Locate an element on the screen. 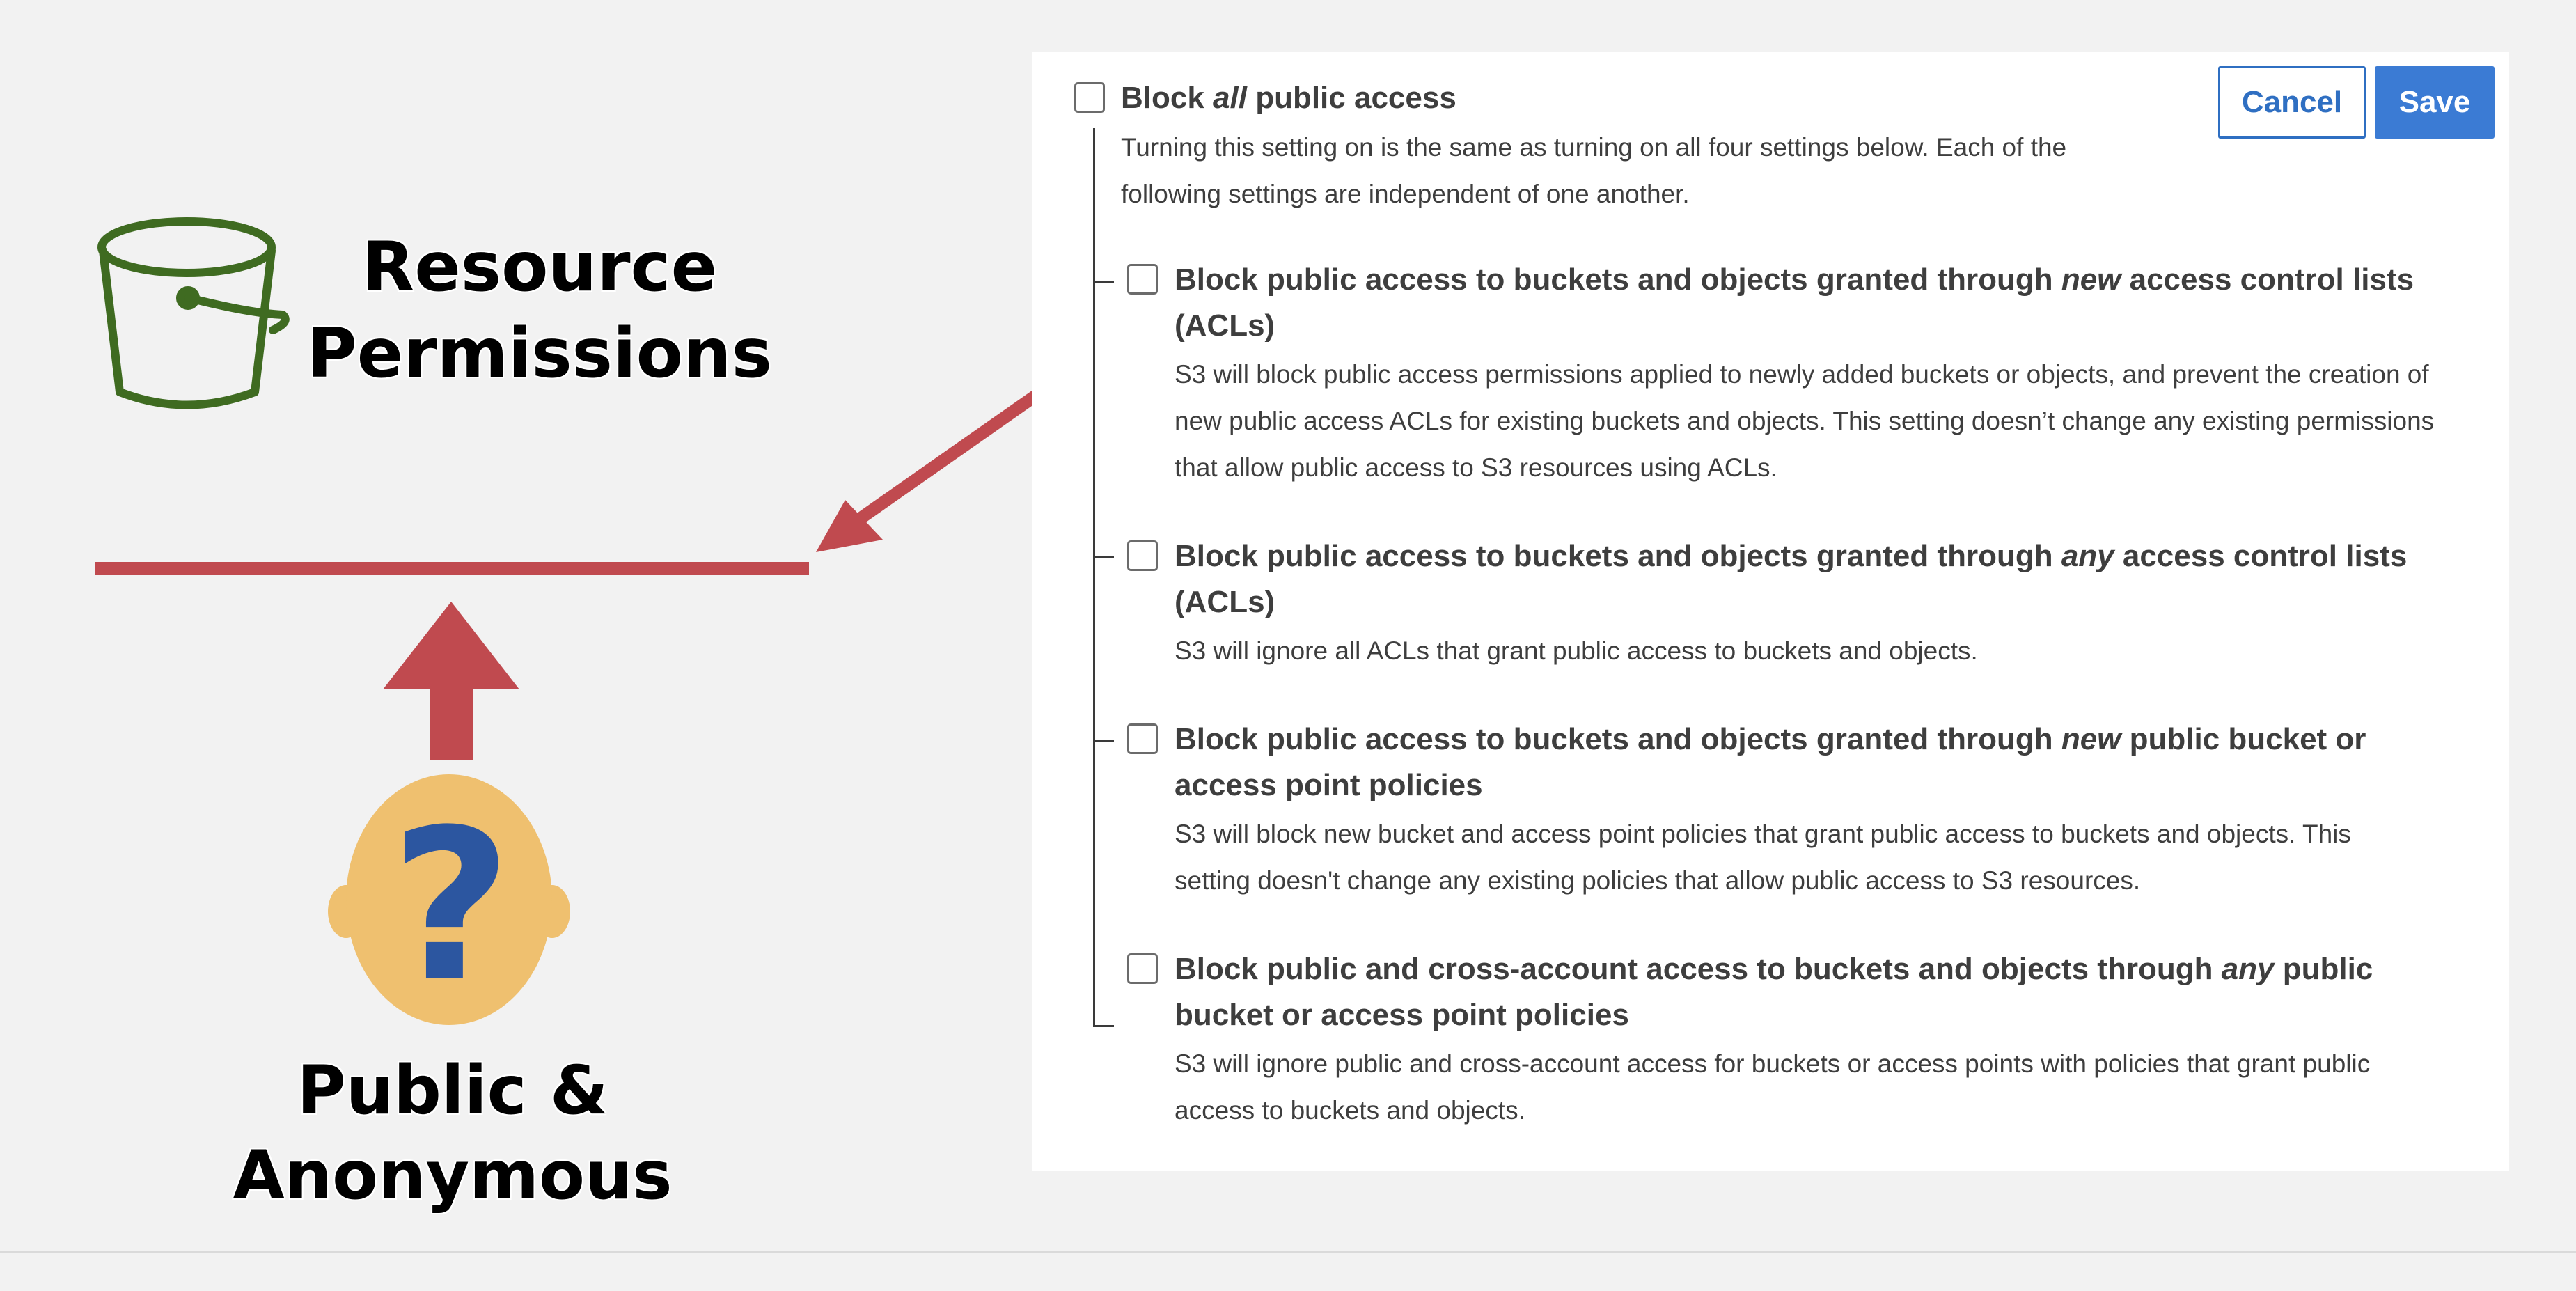 The image size is (2576, 1291). person-question-icon: ? is located at coordinates (449, 901).